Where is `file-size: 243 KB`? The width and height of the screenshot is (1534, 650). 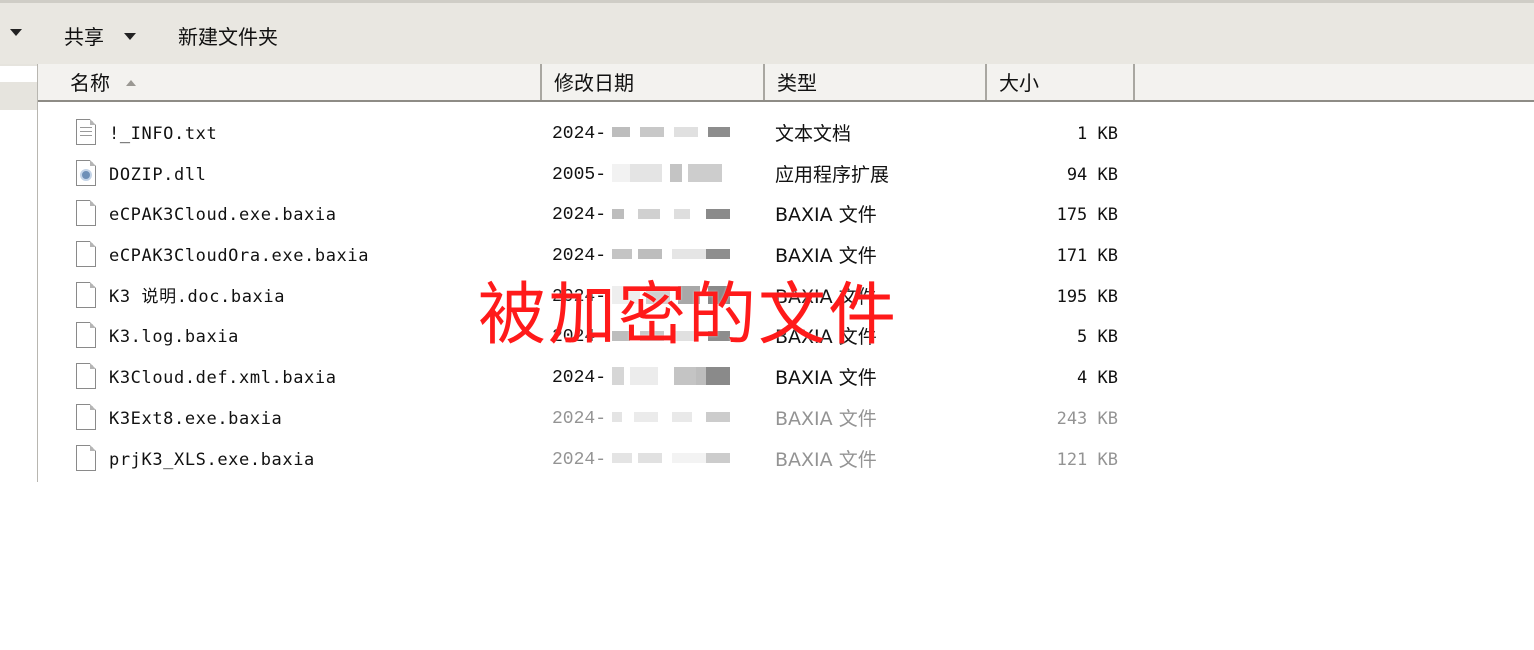
file-size: 243 KB is located at coordinates (1087, 418).